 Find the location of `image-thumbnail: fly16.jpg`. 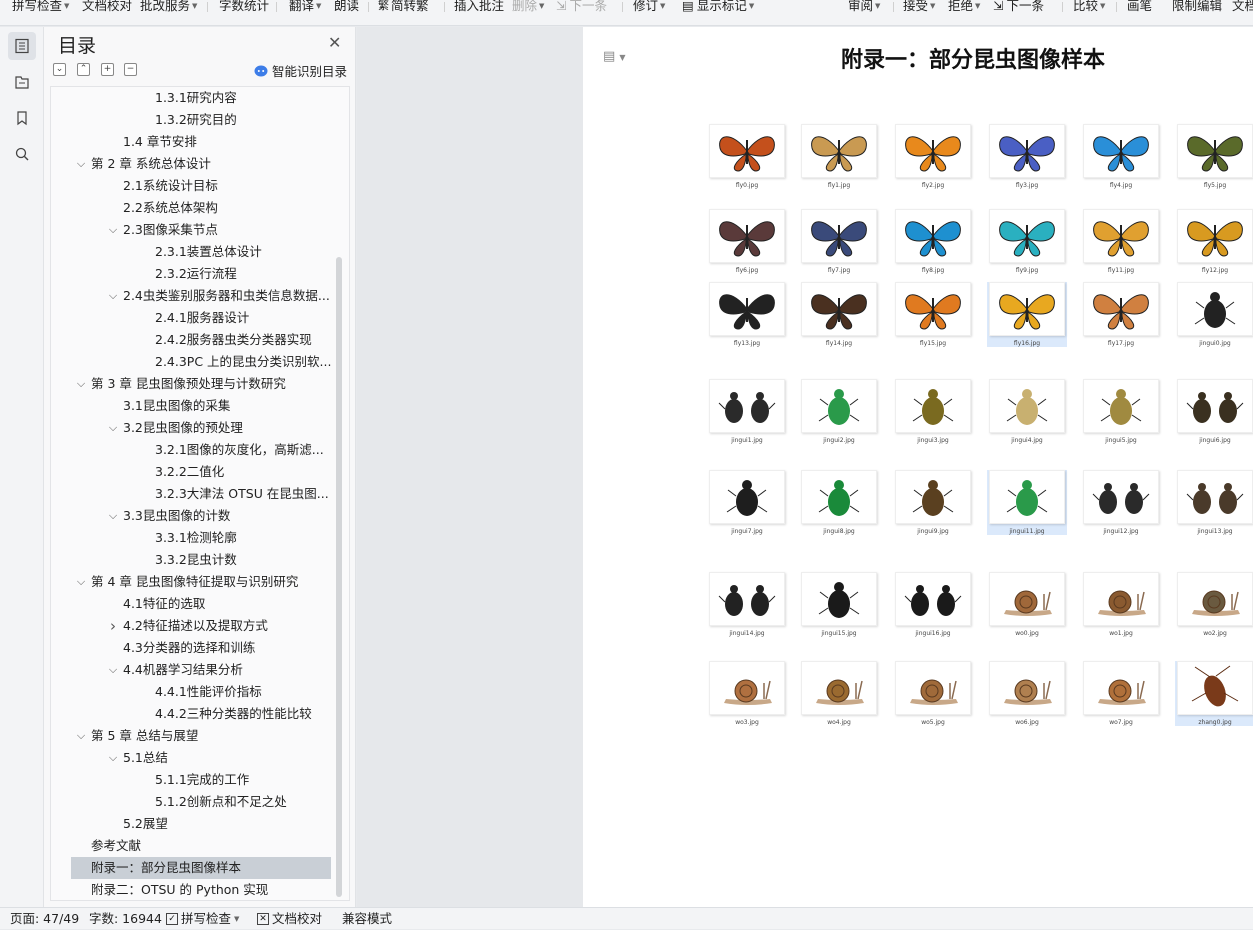

image-thumbnail: fly16.jpg is located at coordinates (1027, 314).